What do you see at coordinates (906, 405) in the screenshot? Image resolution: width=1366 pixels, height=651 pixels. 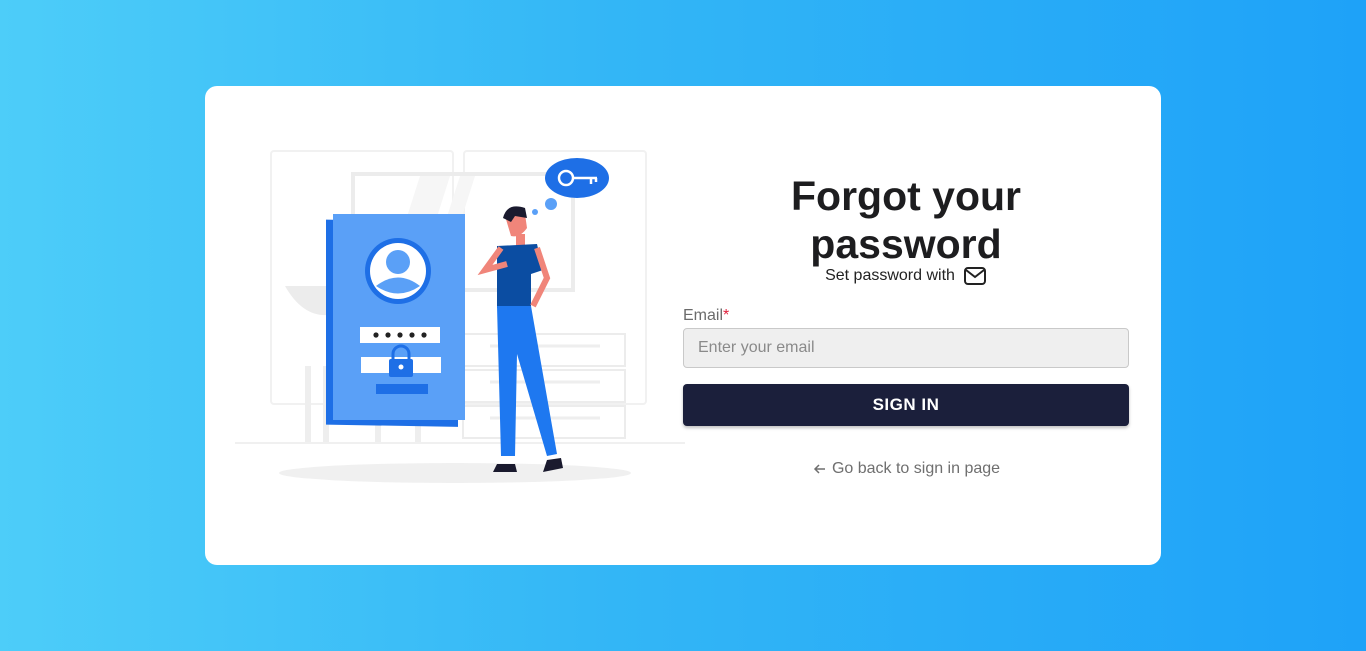 I see `sign-in-button: SIGN IN` at bounding box center [906, 405].